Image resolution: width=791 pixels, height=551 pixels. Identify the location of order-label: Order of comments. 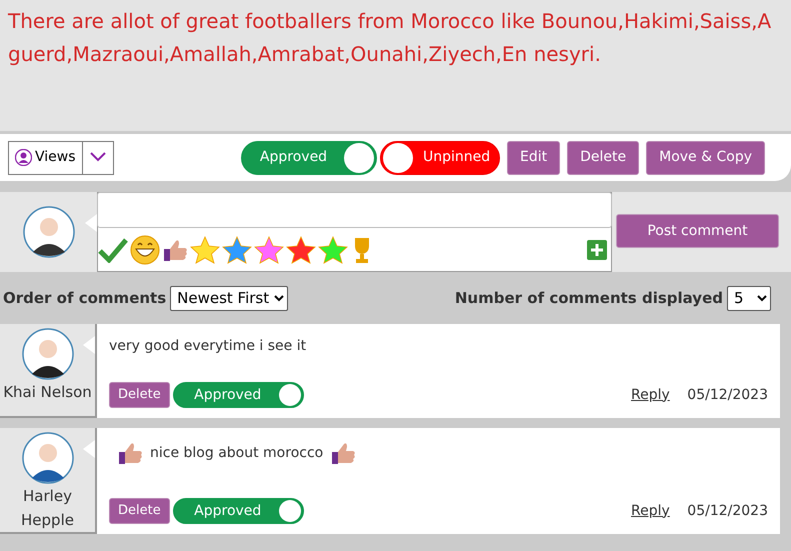
(84, 298).